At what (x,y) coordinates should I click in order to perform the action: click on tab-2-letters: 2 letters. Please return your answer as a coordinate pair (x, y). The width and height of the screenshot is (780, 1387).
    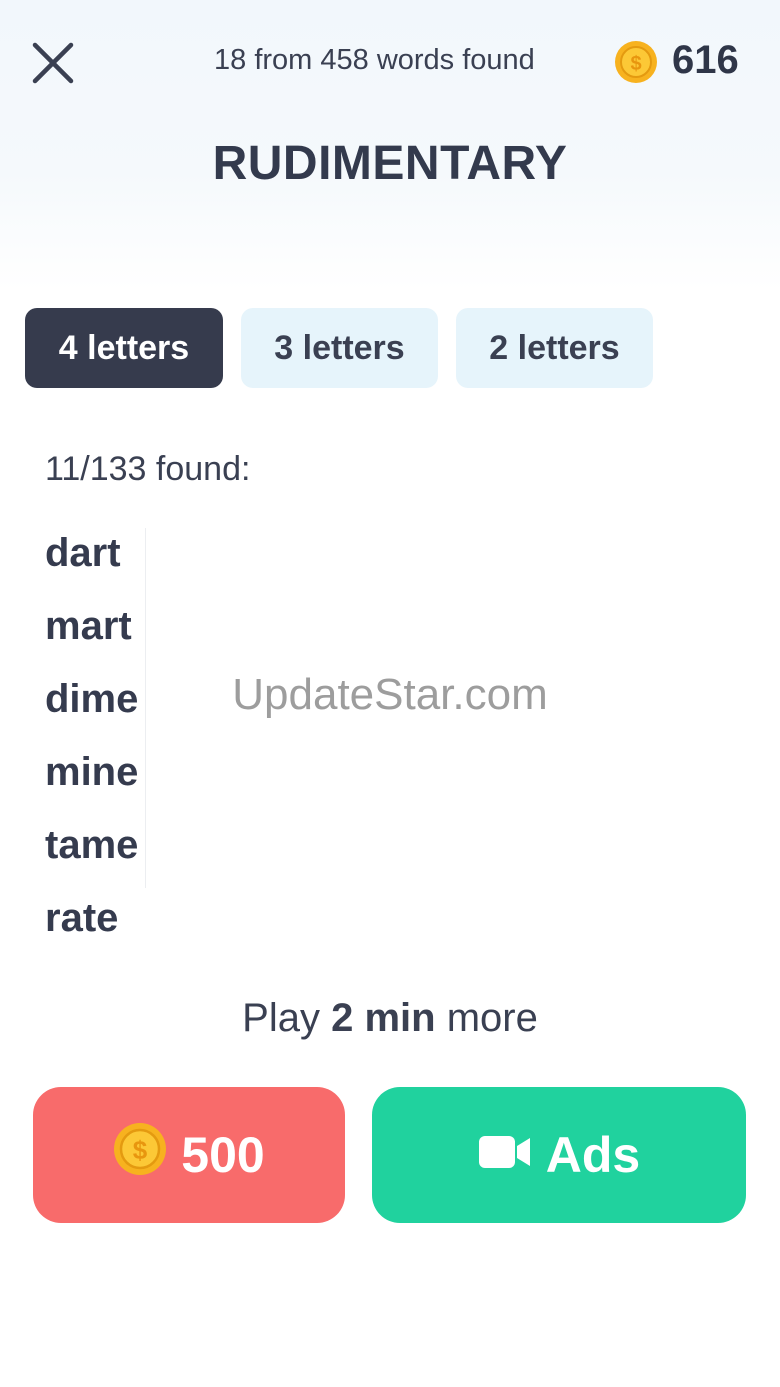
    Looking at the image, I should click on (554, 348).